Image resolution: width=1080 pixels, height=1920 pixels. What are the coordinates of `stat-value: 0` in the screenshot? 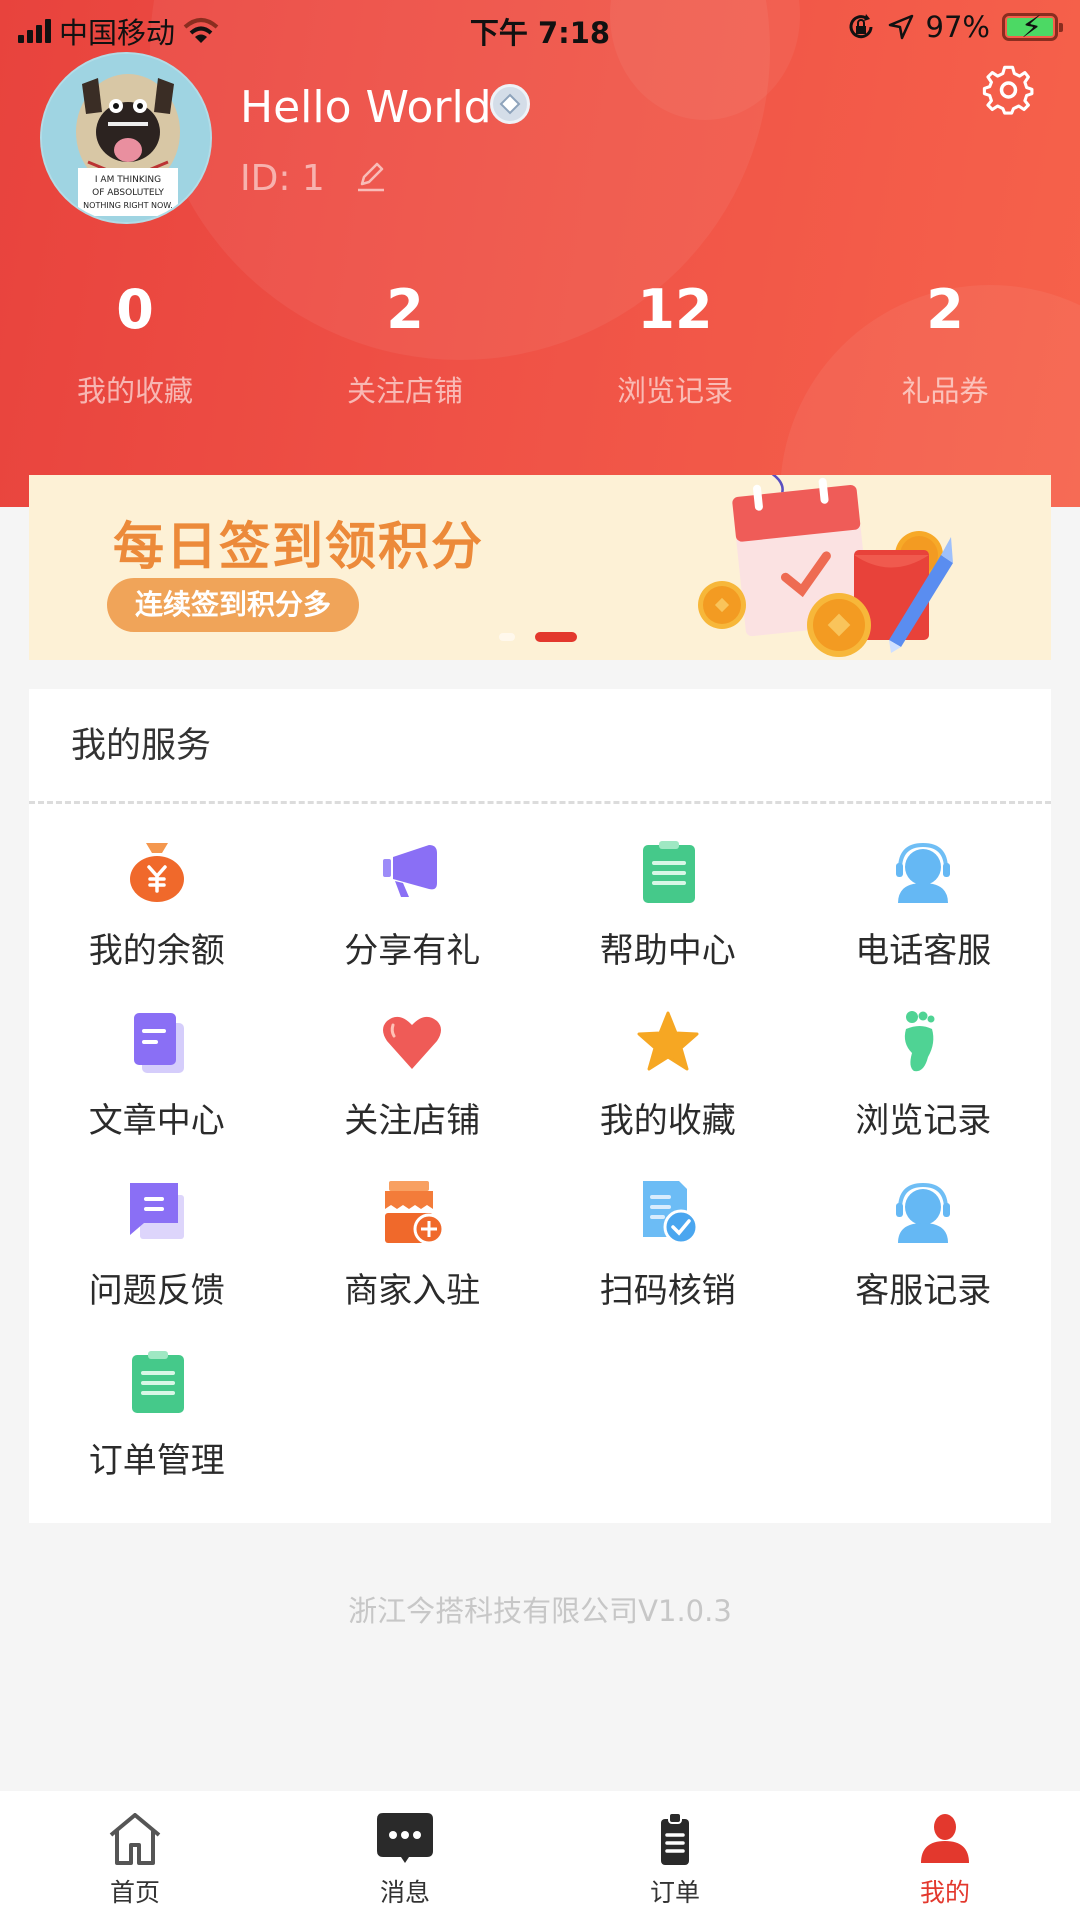 It's located at (135, 309).